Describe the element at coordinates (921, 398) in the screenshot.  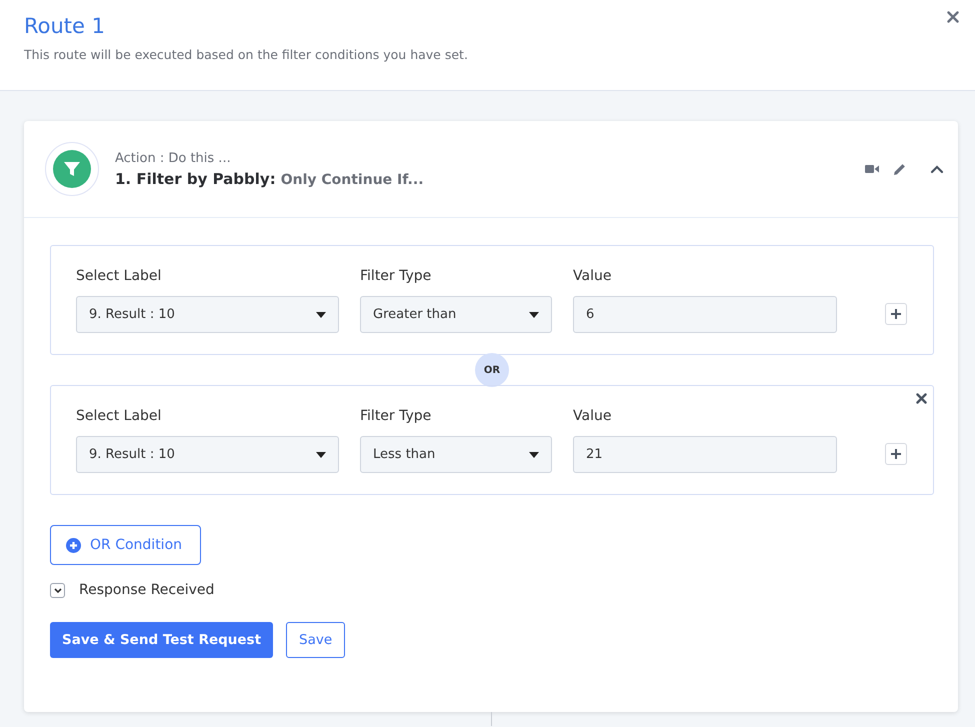
I see `remove-icon` at that location.